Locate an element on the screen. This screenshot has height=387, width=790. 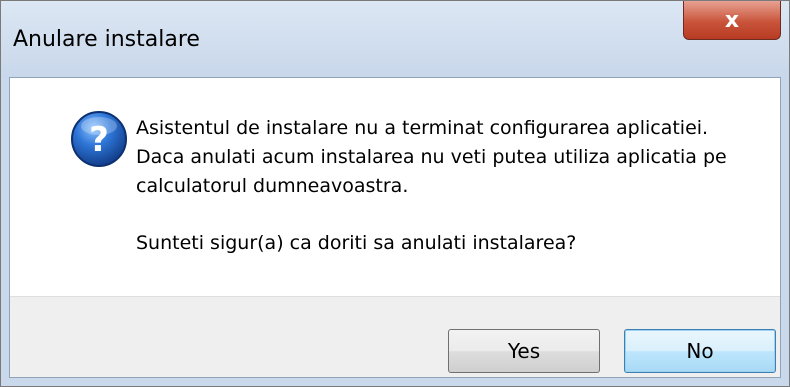
message-line: calculatorul dumneavoastra. is located at coordinates (272, 186).